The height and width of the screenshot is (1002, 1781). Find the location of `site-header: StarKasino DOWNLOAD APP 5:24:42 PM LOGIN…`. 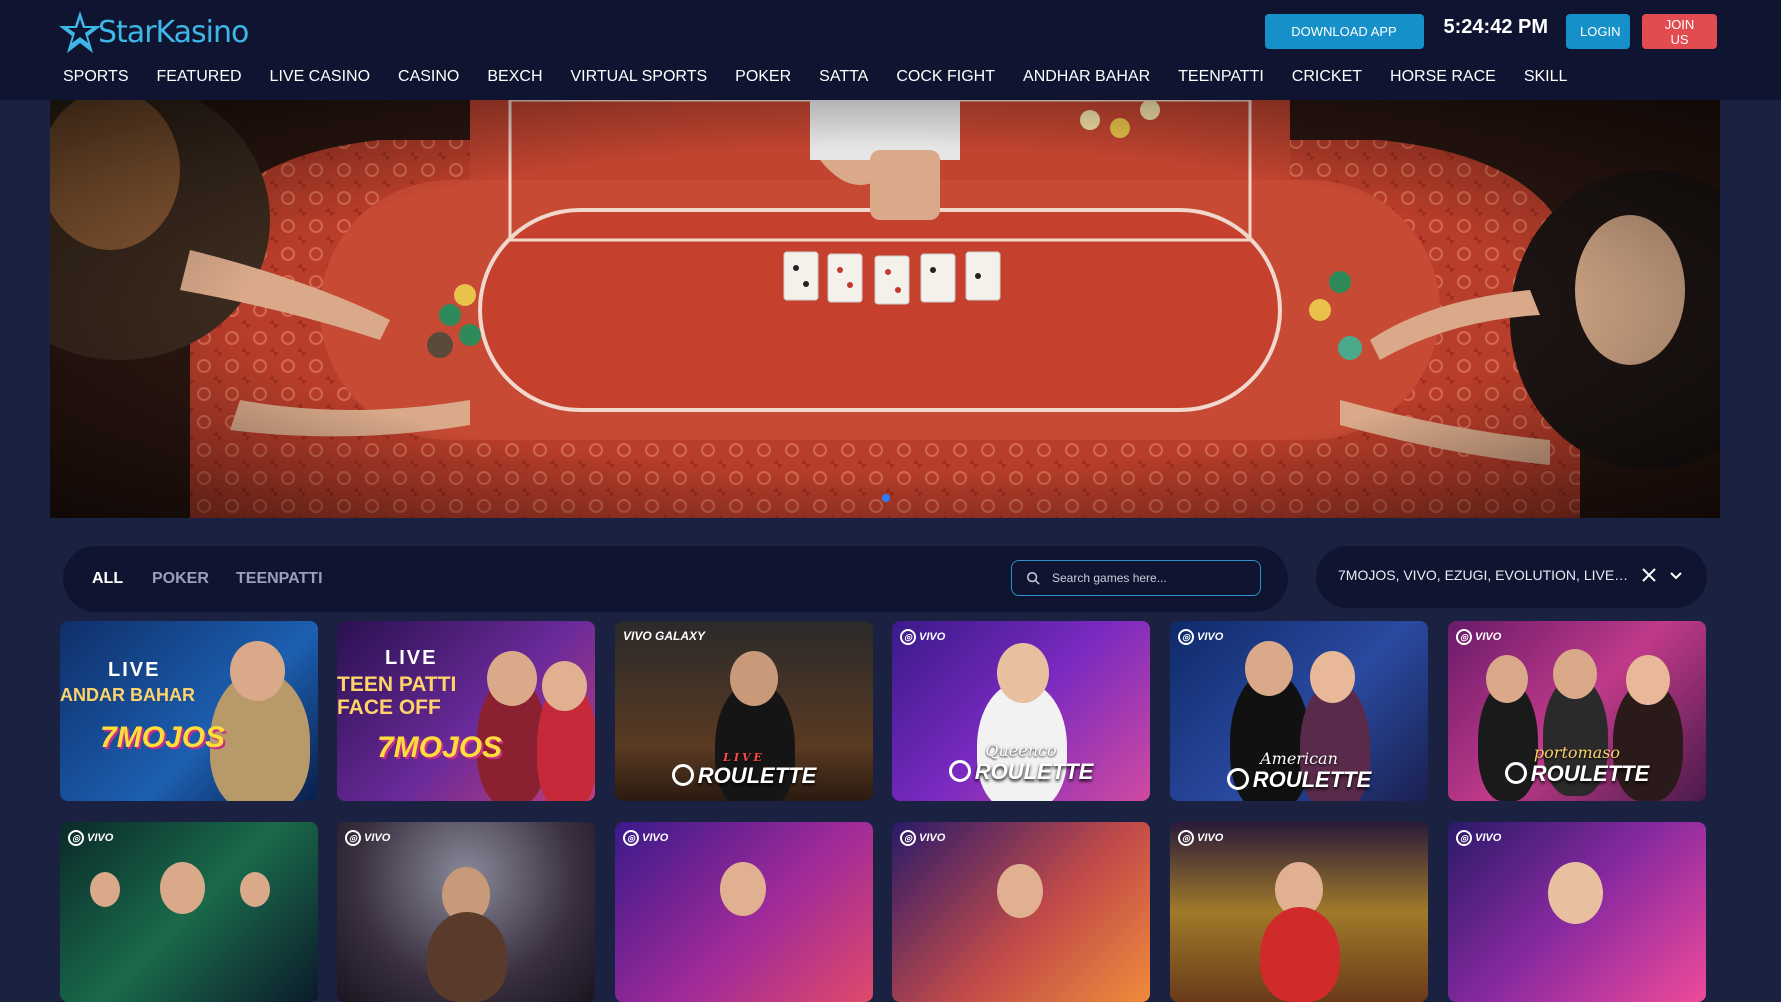

site-header: StarKasino DOWNLOAD APP 5:24:42 PM LOGIN… is located at coordinates (890, 50).